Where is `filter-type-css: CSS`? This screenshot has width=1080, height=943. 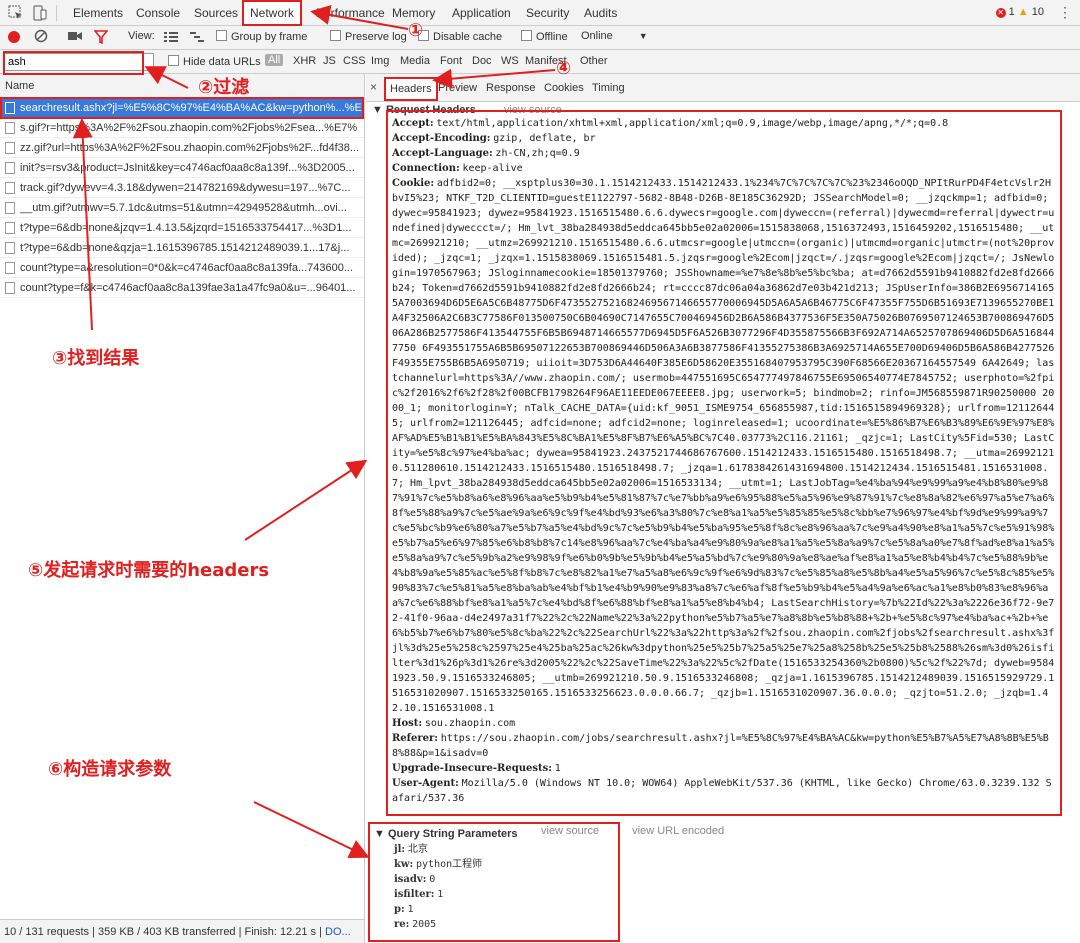
filter-type-css: CSS is located at coordinates (354, 61).